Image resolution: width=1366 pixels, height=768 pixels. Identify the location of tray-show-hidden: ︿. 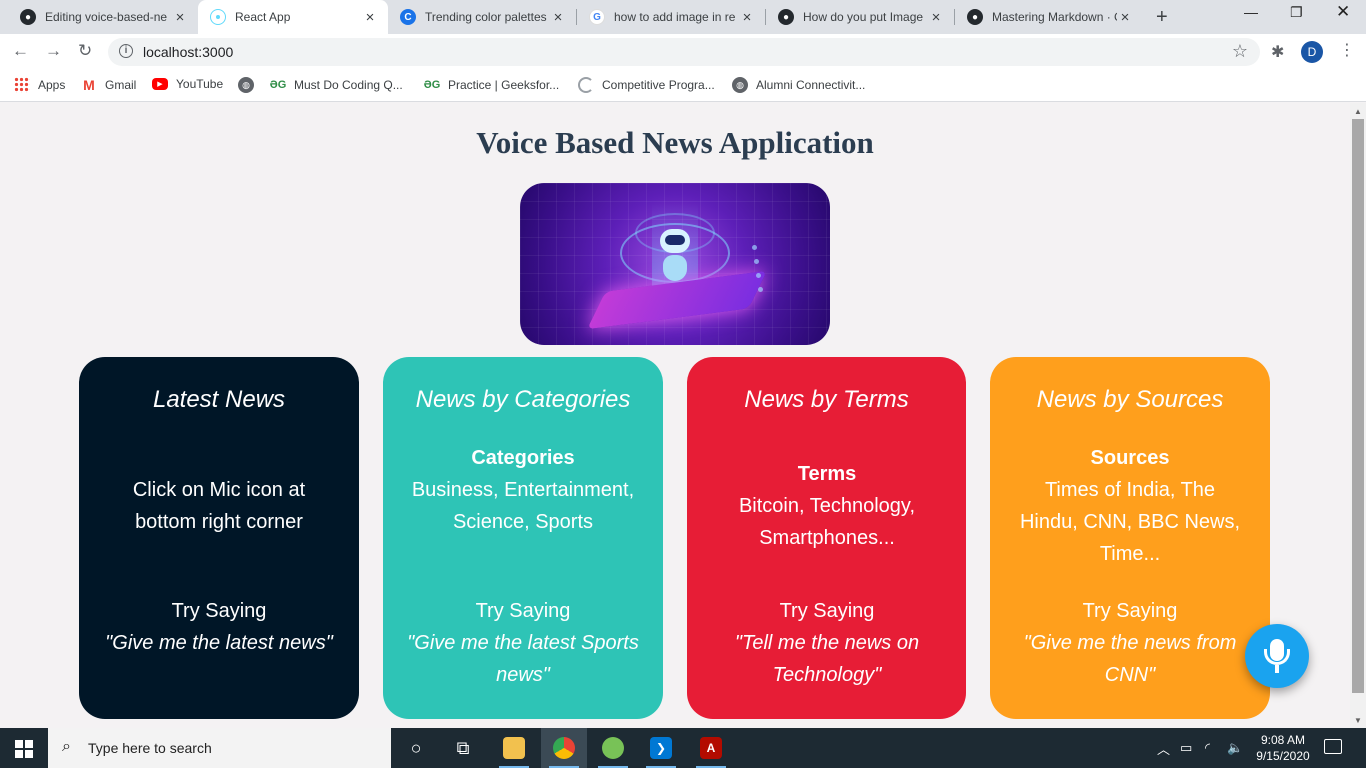
(1163, 748).